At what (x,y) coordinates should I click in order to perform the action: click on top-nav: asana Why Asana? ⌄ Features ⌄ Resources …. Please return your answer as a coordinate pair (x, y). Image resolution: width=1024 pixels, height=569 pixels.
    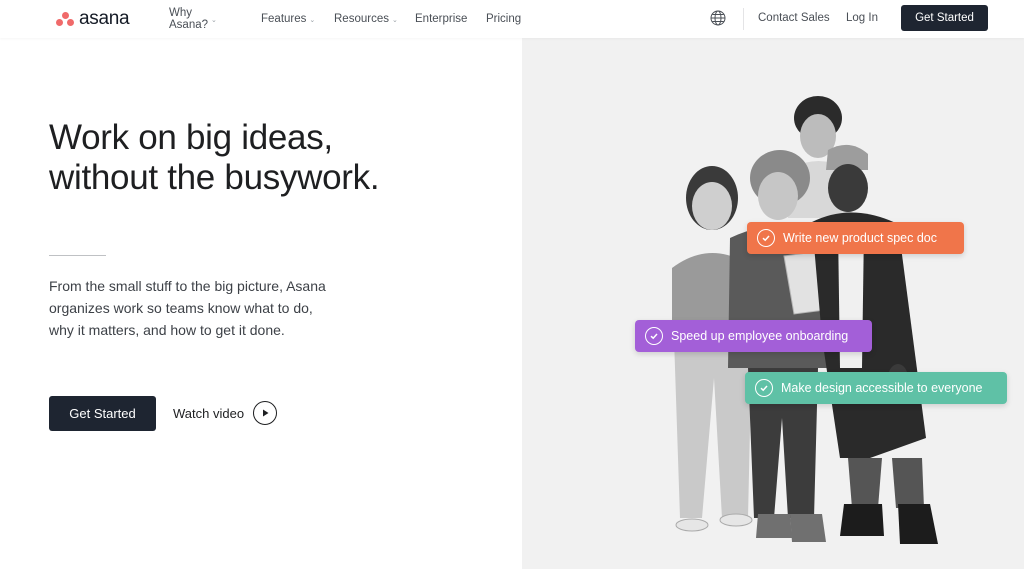
    Looking at the image, I should click on (512, 19).